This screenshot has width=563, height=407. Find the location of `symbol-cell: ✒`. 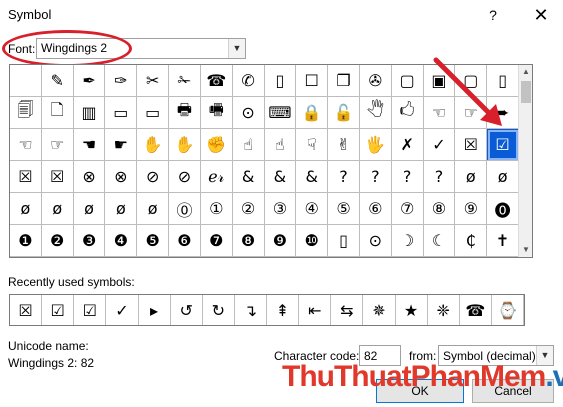

symbol-cell: ✒ is located at coordinates (89, 81).